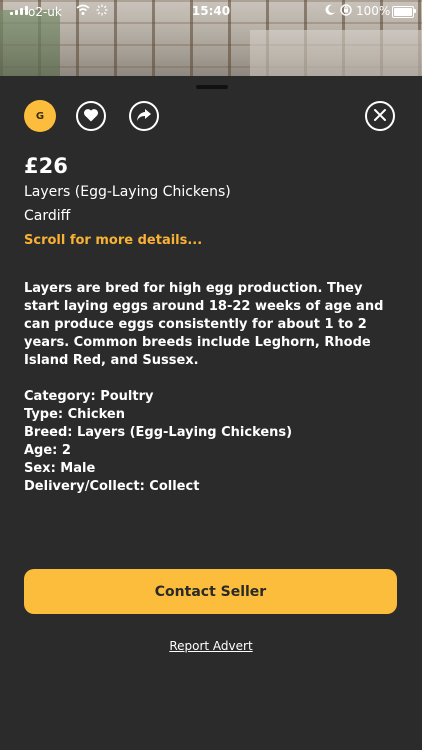 The height and width of the screenshot is (750, 422). I want to click on rotation-lock-icon, so click(346, 11).